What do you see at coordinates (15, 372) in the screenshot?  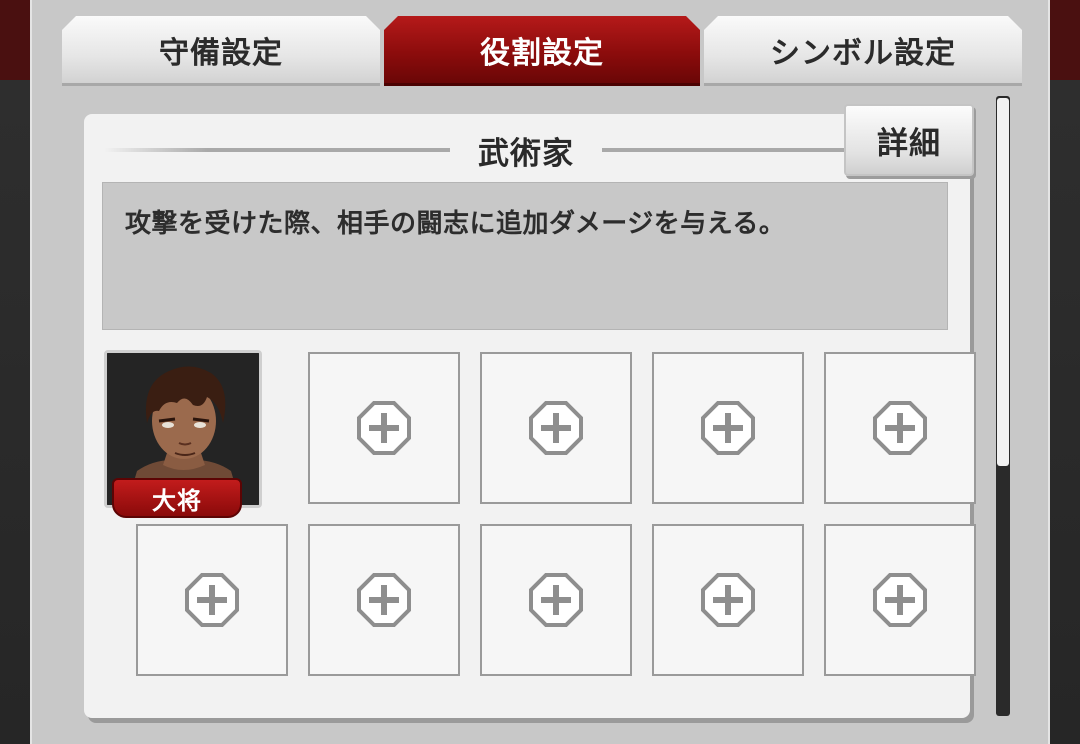 I see `backdrop-left` at bounding box center [15, 372].